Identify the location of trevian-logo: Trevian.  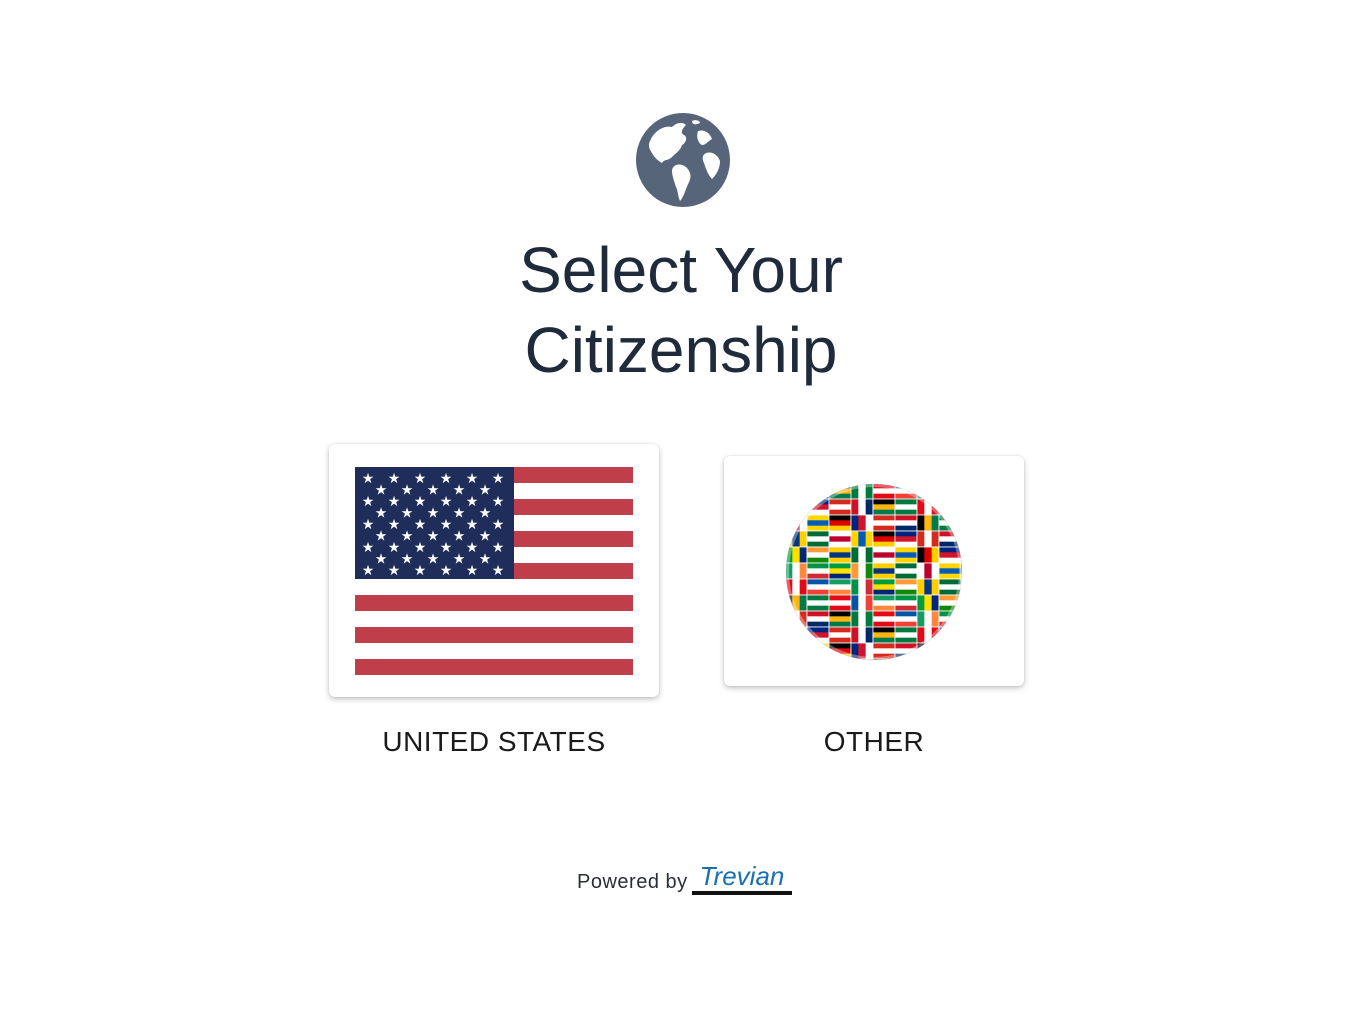
(741, 879).